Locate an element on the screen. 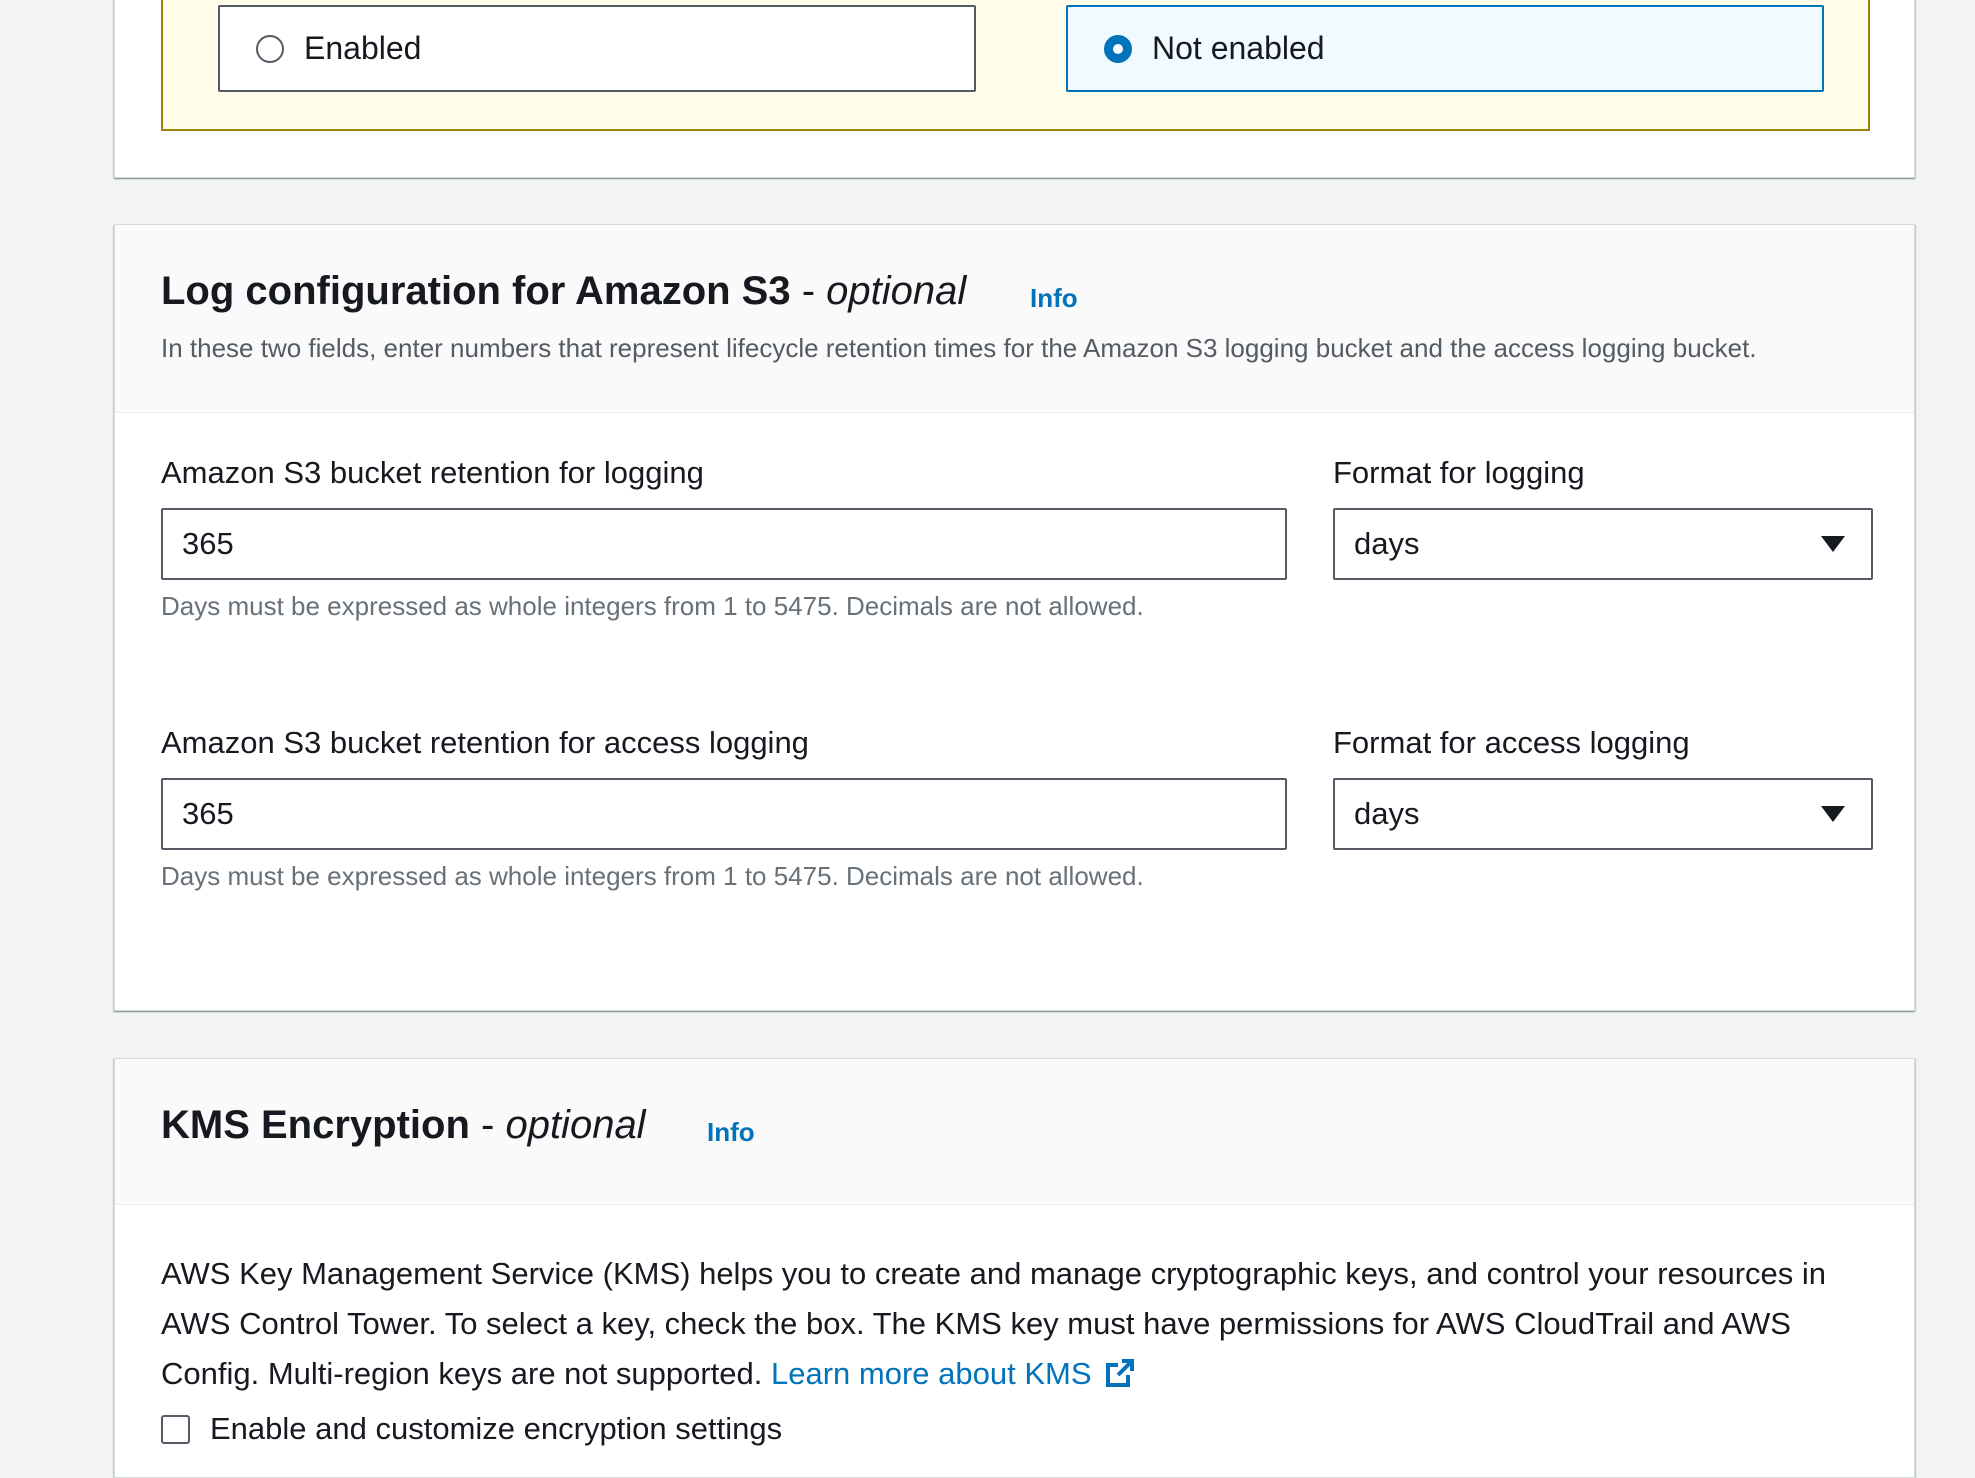 This screenshot has height=1478, width=1975. log-configuration-info-link: Info is located at coordinates (1054, 298).